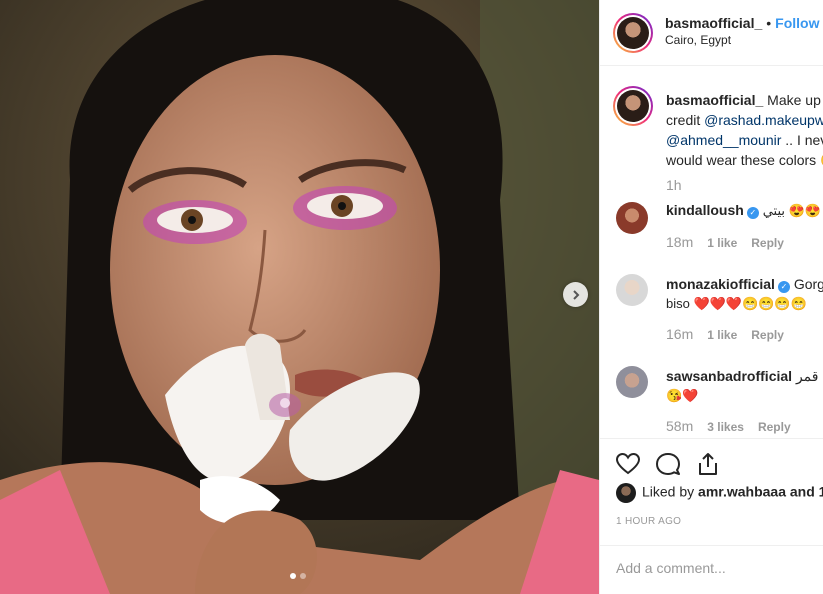 This screenshot has height=594, width=823. I want to click on commenter-username: monazakiofficial, so click(720, 284).